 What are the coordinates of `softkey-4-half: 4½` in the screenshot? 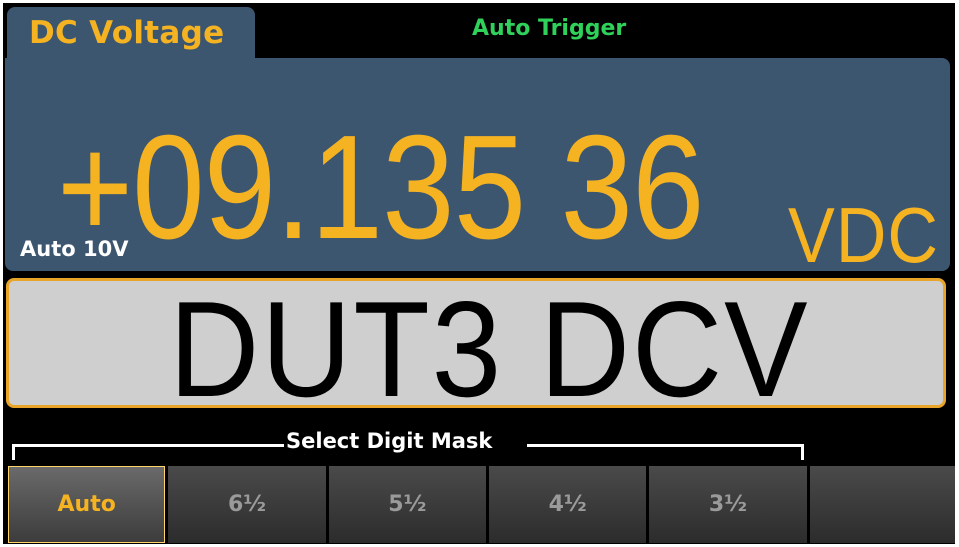 It's located at (567, 504).